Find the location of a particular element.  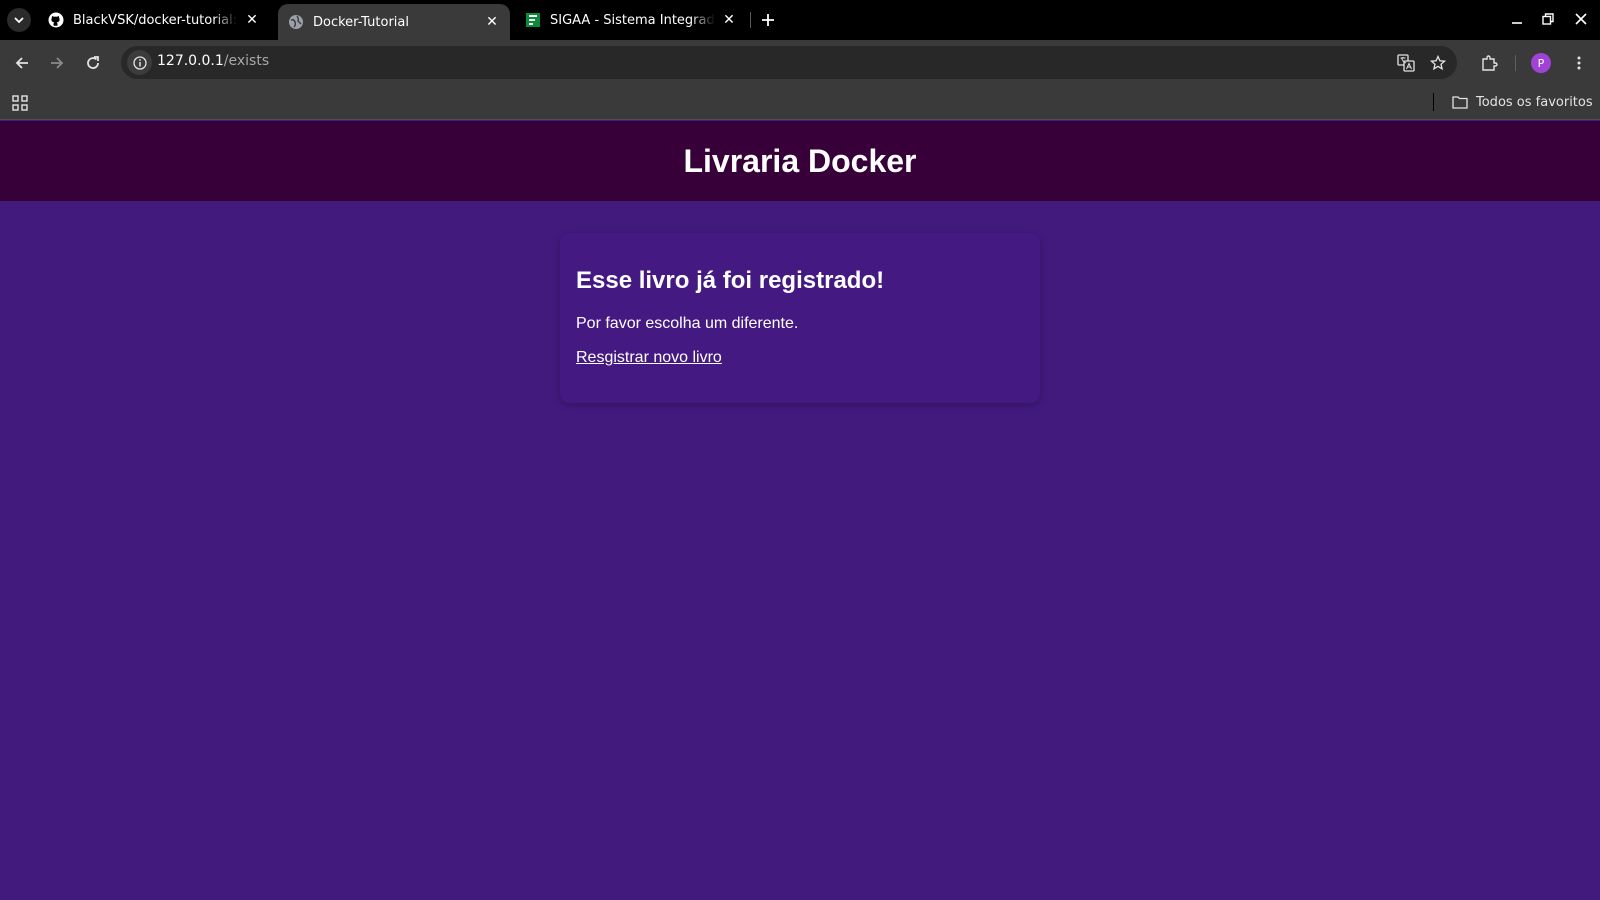

translate-icon is located at coordinates (1406, 63).